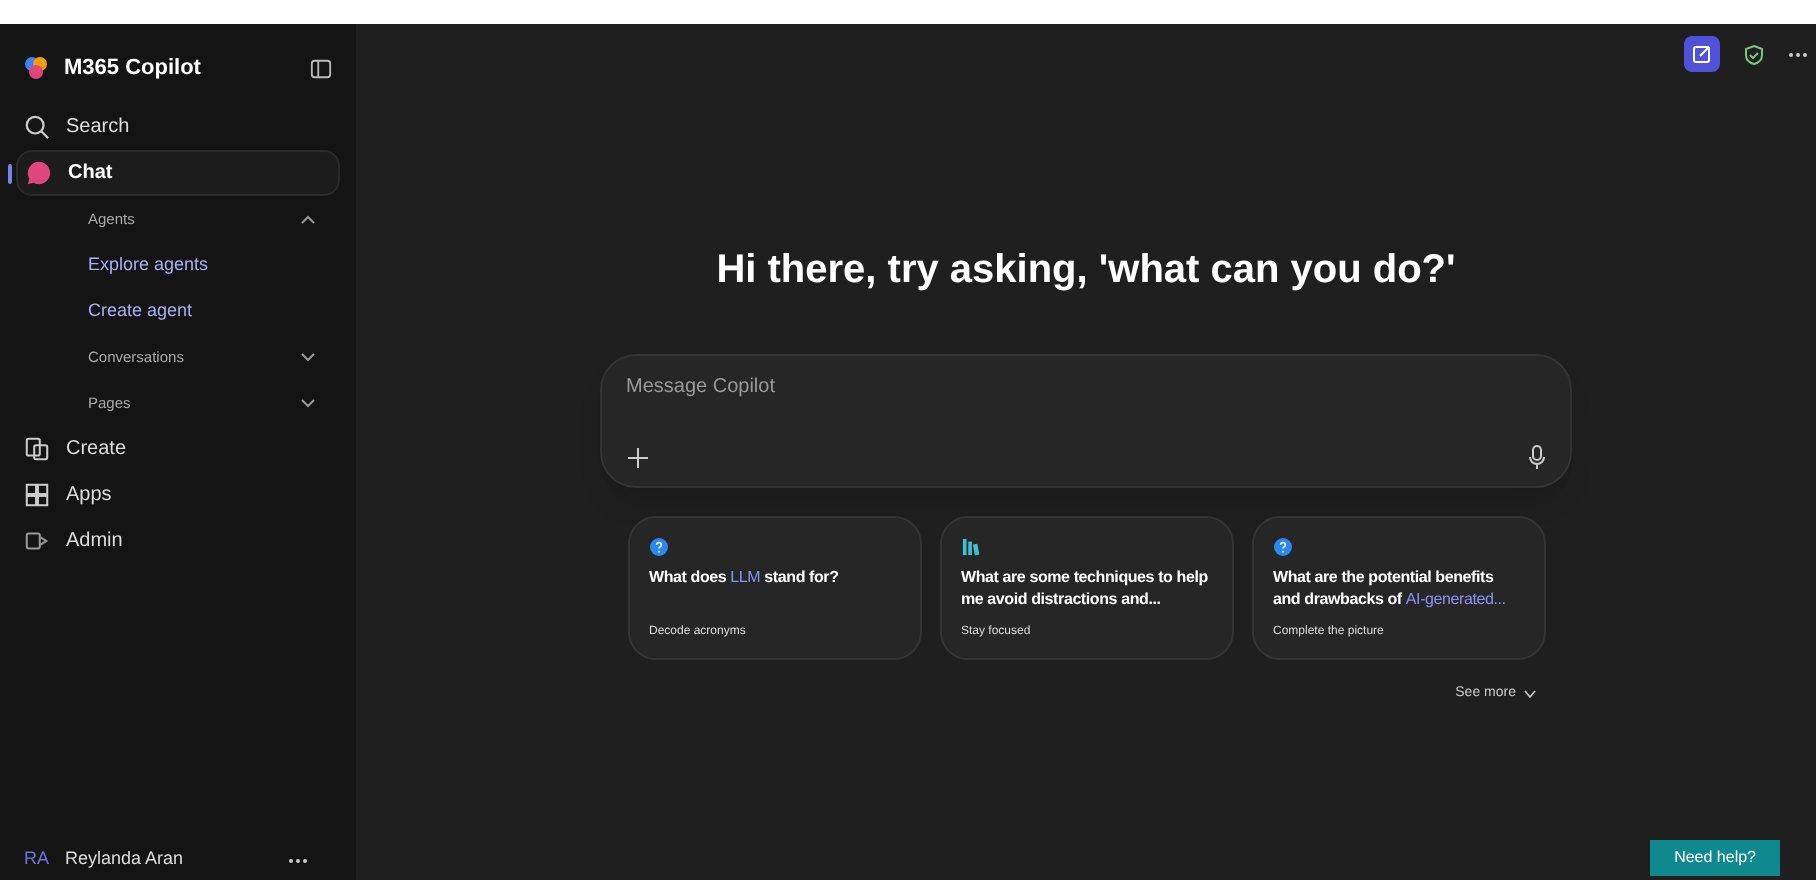 Image resolution: width=1816 pixels, height=880 pixels. Describe the element at coordinates (178, 495) in the screenshot. I see `nav-item: Apps` at that location.